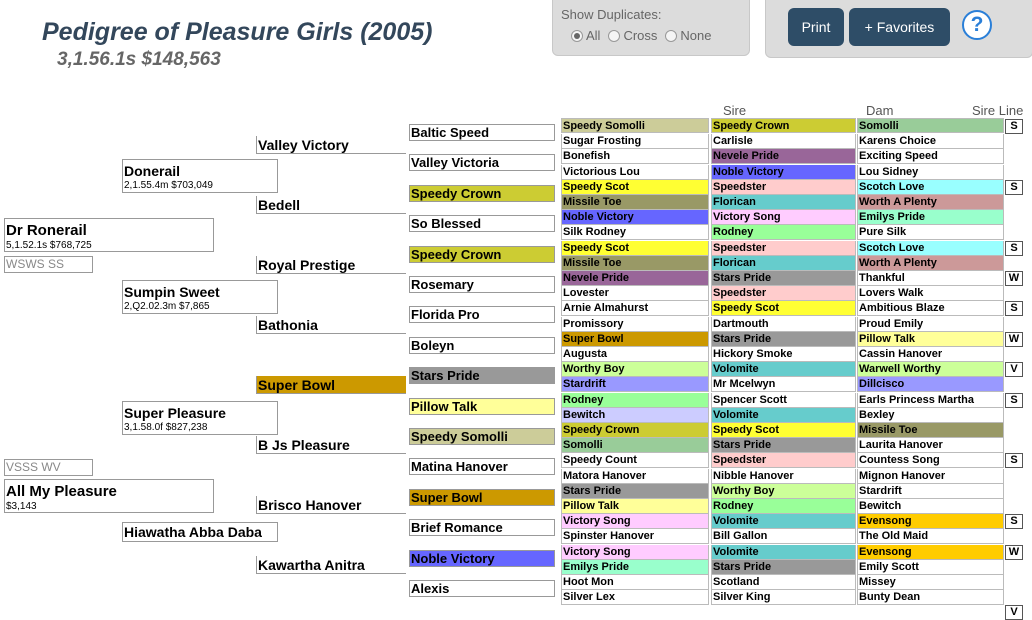 This screenshot has height=620, width=1032. Describe the element at coordinates (783, 354) in the screenshot. I see `ancestor-cell: Hickory Smoke` at that location.